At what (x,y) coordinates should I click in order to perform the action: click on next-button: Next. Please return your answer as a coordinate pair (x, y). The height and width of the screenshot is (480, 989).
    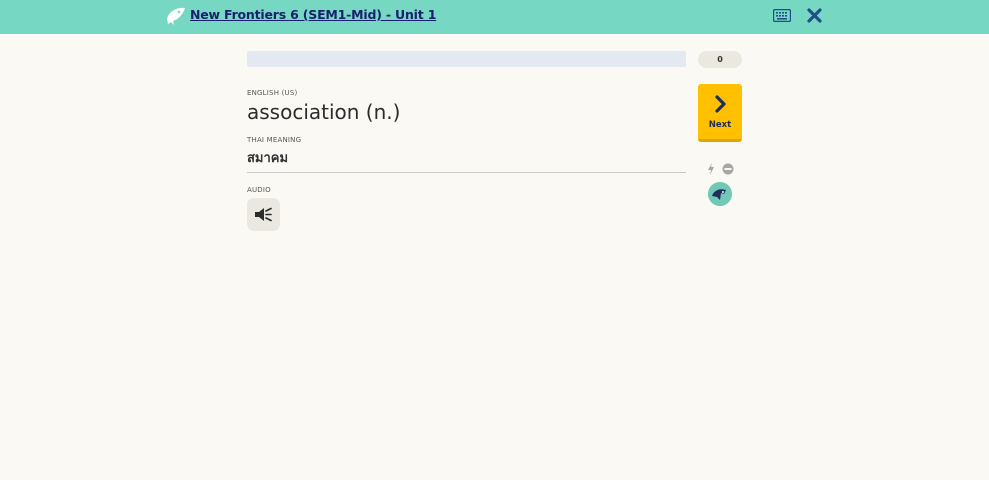
    Looking at the image, I should click on (720, 113).